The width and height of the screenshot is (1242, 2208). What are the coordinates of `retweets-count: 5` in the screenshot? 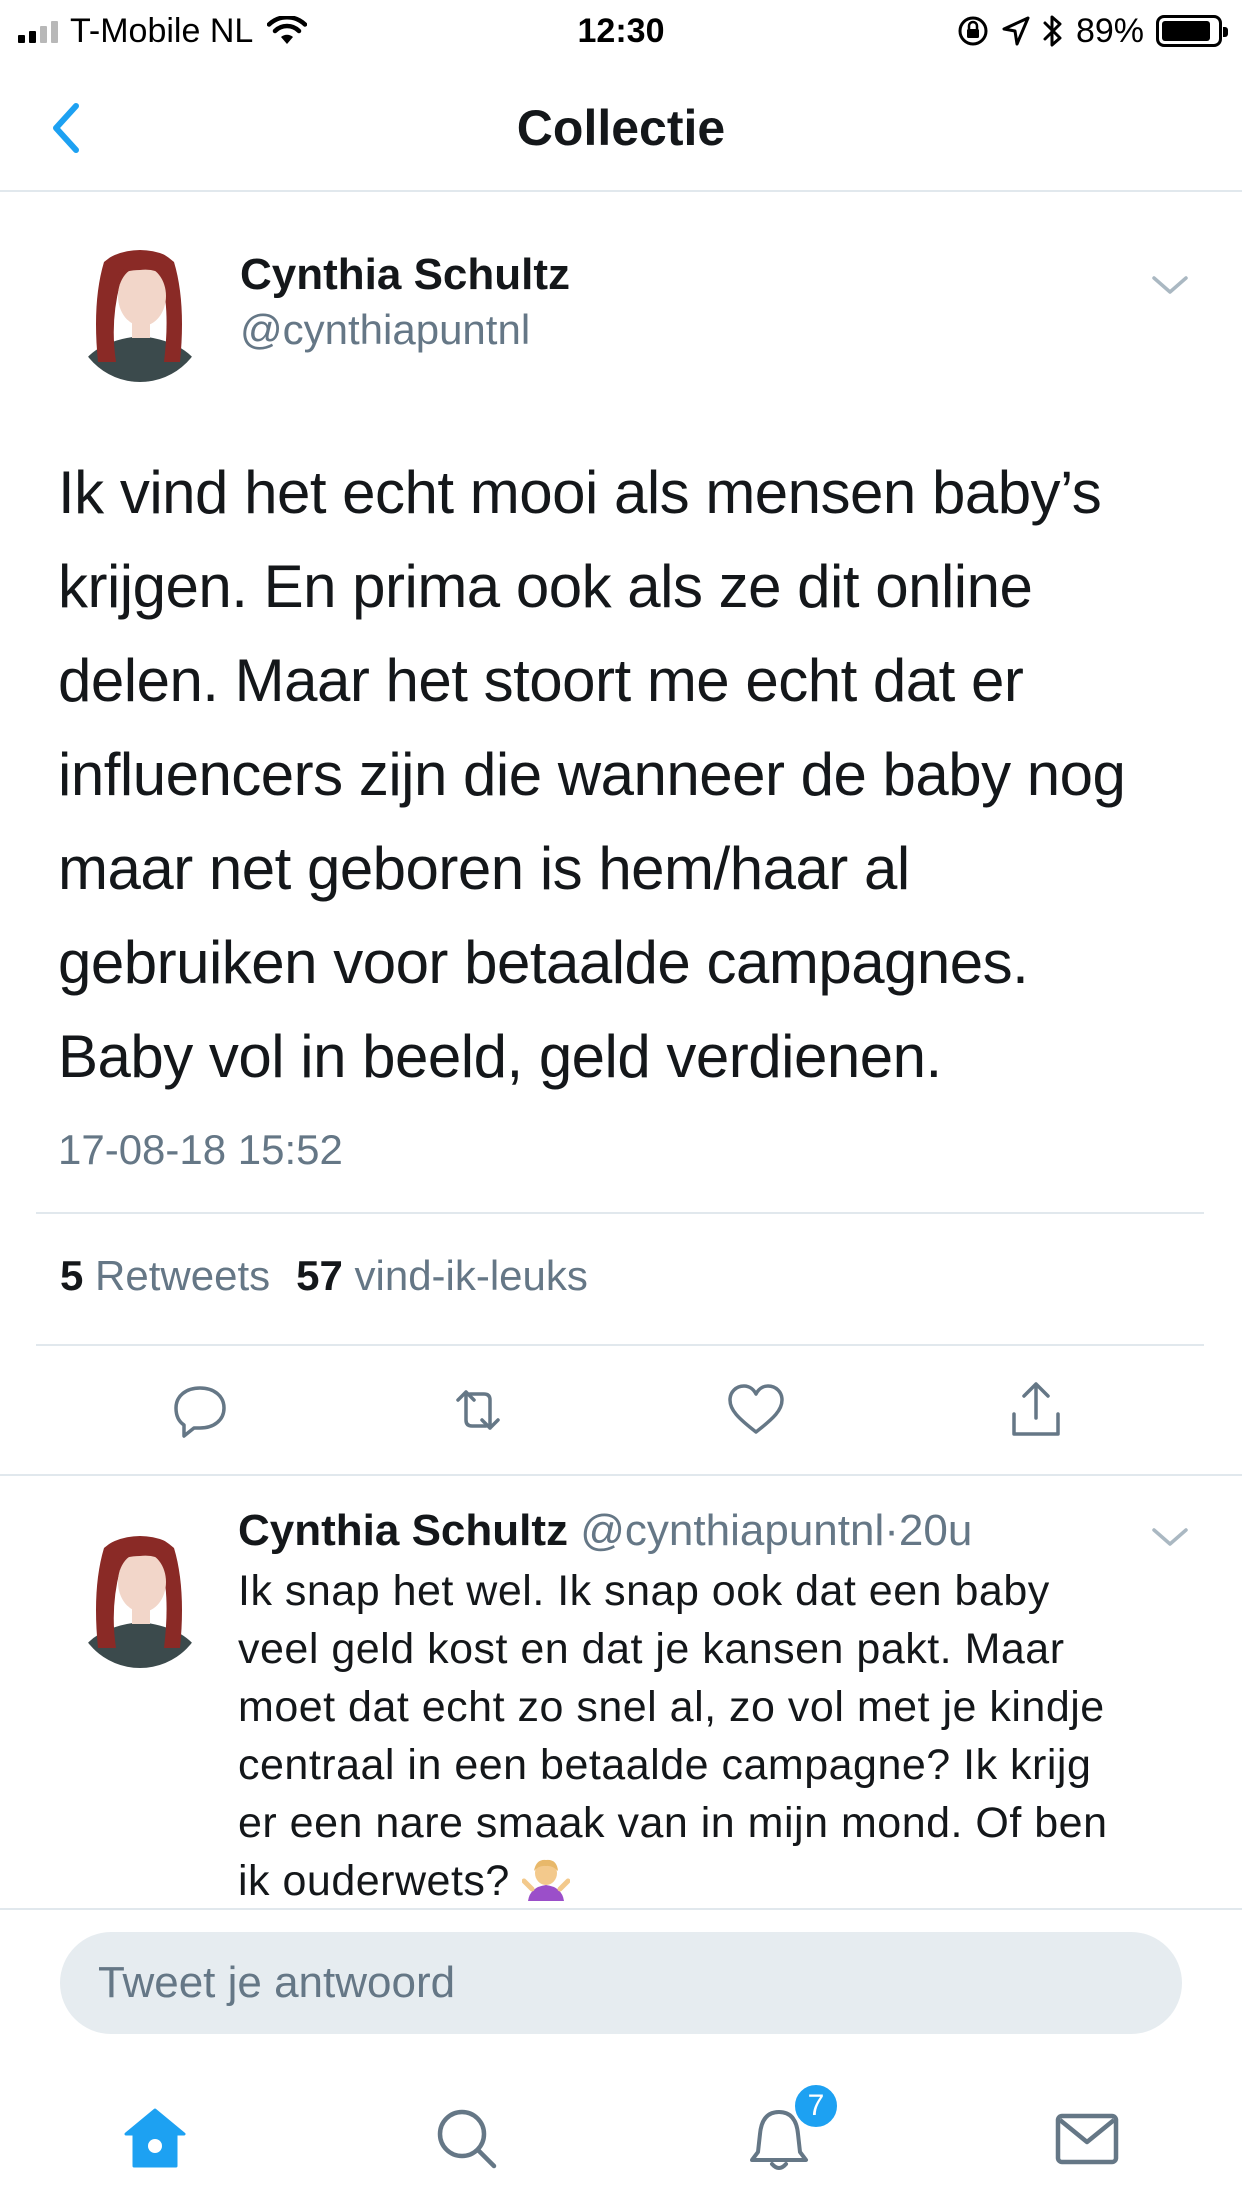 It's located at (72, 1275).